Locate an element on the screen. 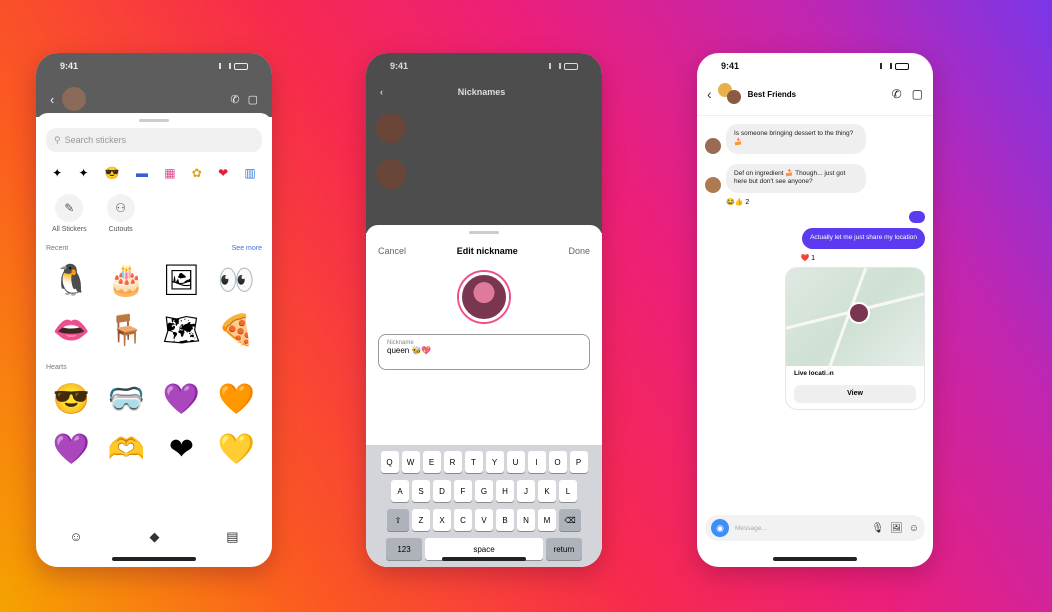 The width and height of the screenshot is (1052, 612). gif-tab-icon: ▤ is located at coordinates (232, 537).